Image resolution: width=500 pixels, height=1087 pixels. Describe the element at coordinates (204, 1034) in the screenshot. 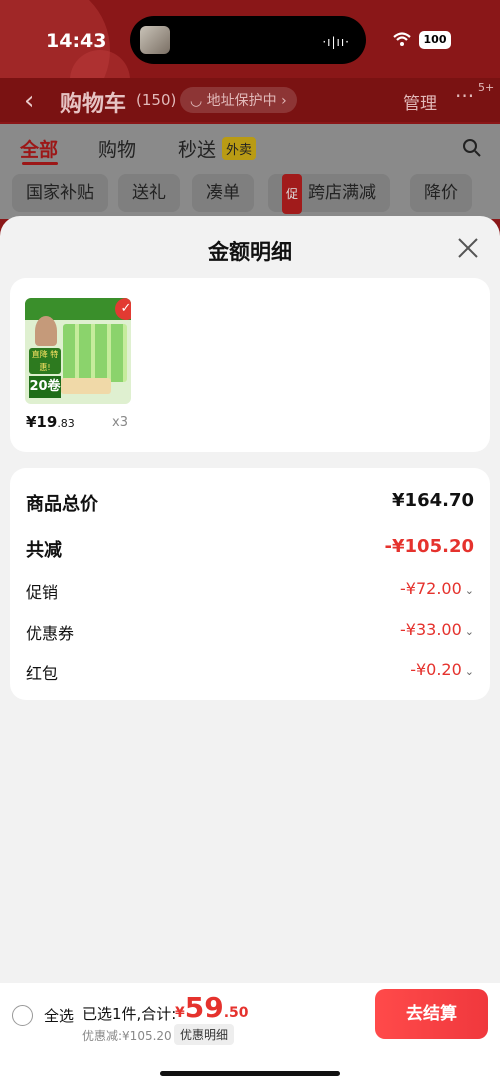

I see `discount-detail-button: 优惠明细` at that location.